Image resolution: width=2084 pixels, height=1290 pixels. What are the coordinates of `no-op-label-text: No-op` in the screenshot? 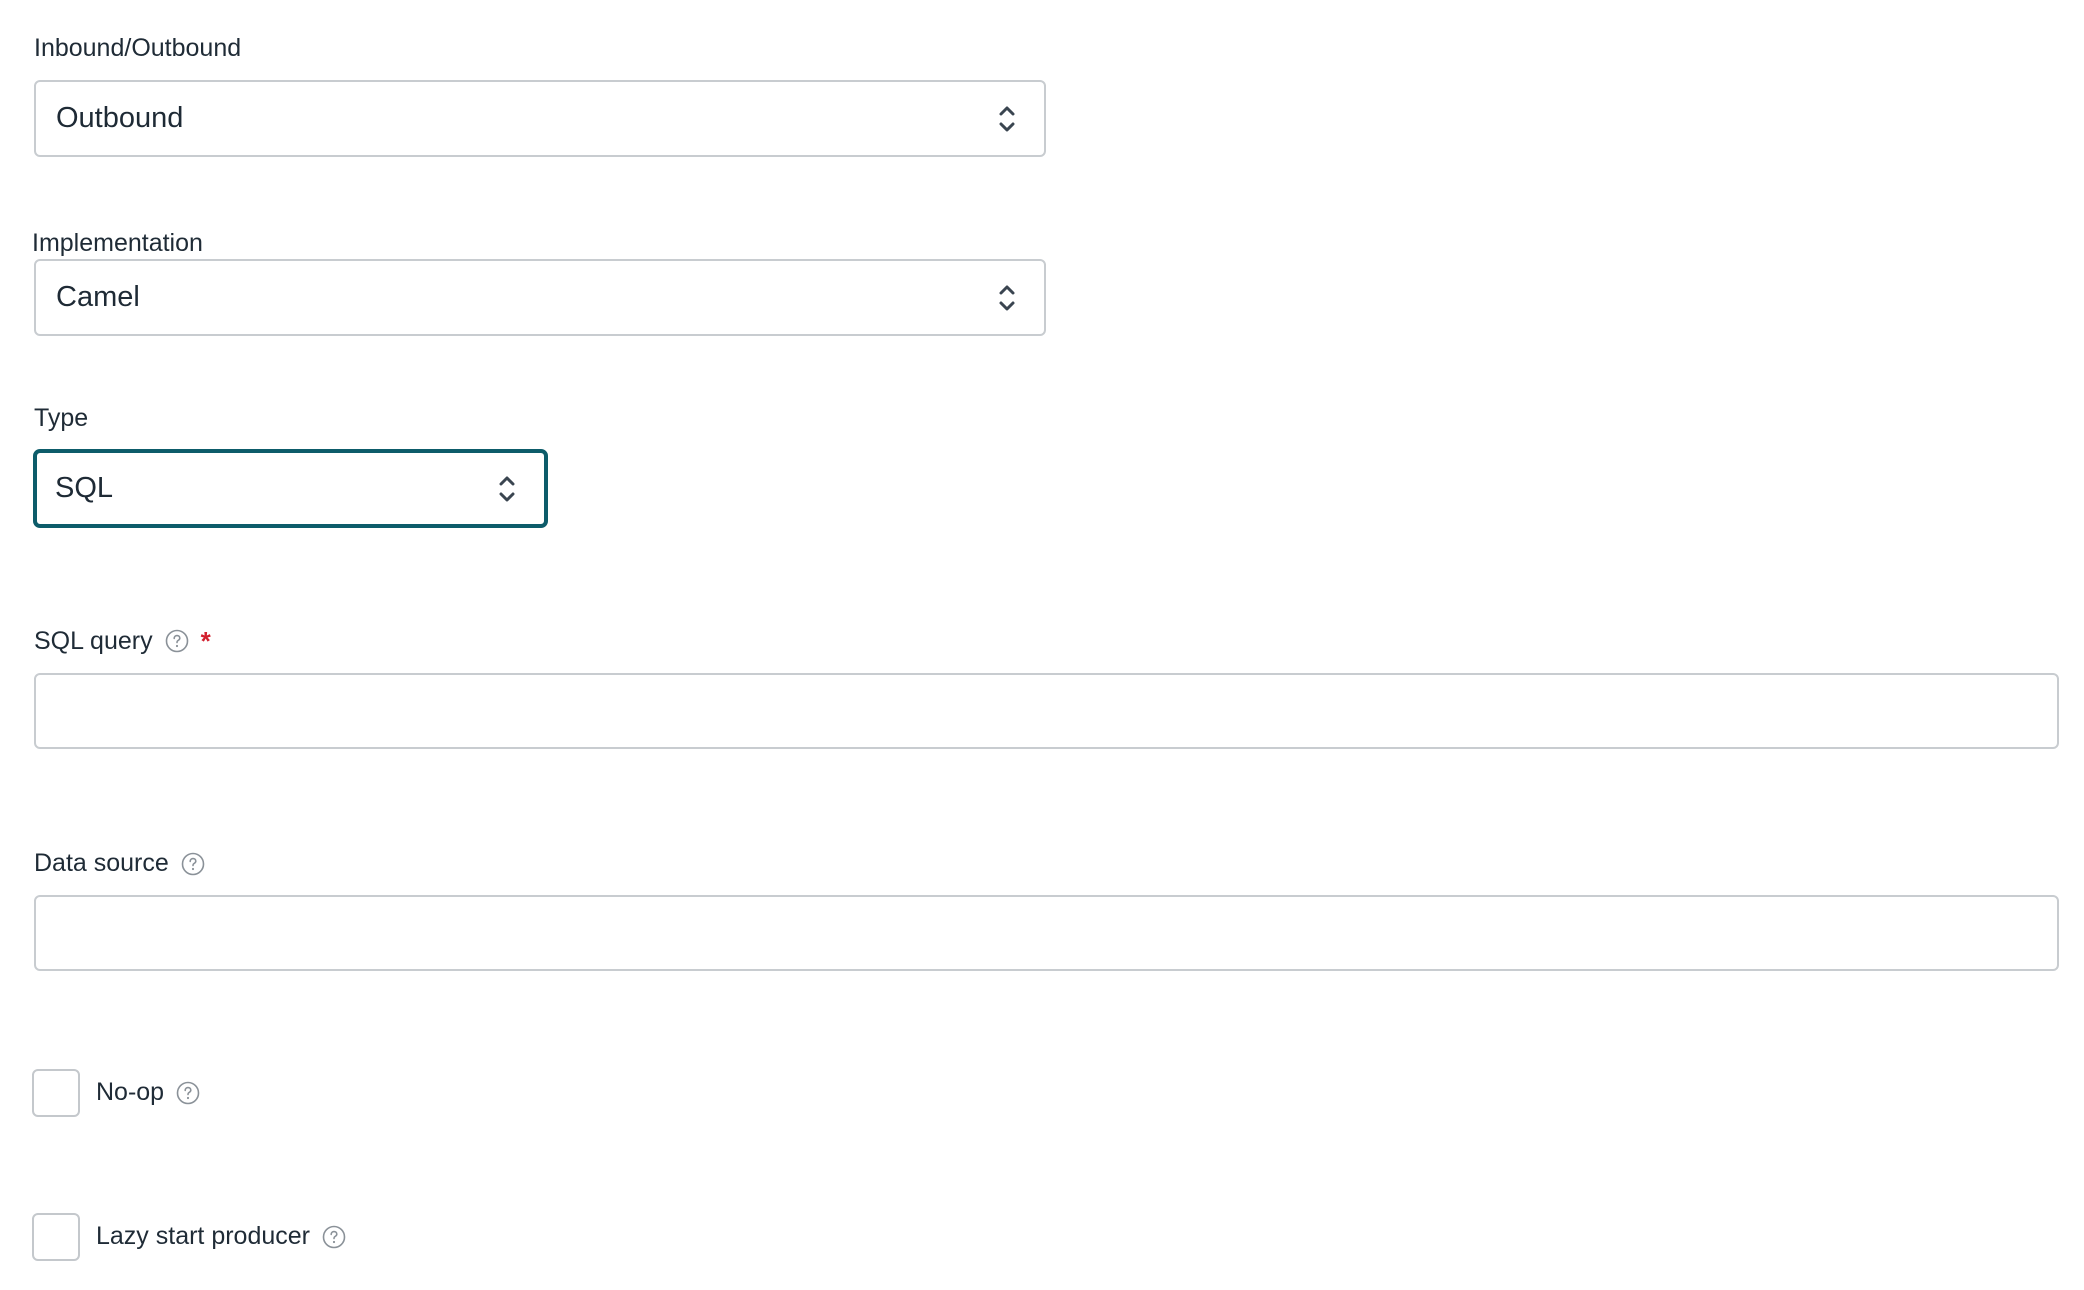 It's located at (130, 1092).